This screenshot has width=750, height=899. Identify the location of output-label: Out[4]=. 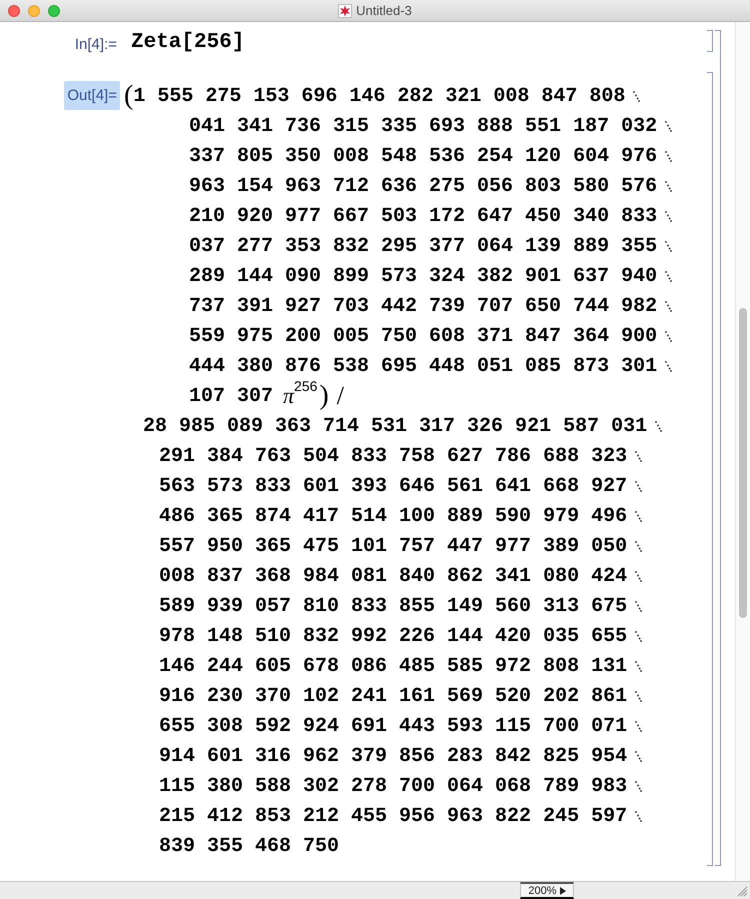
(92, 95).